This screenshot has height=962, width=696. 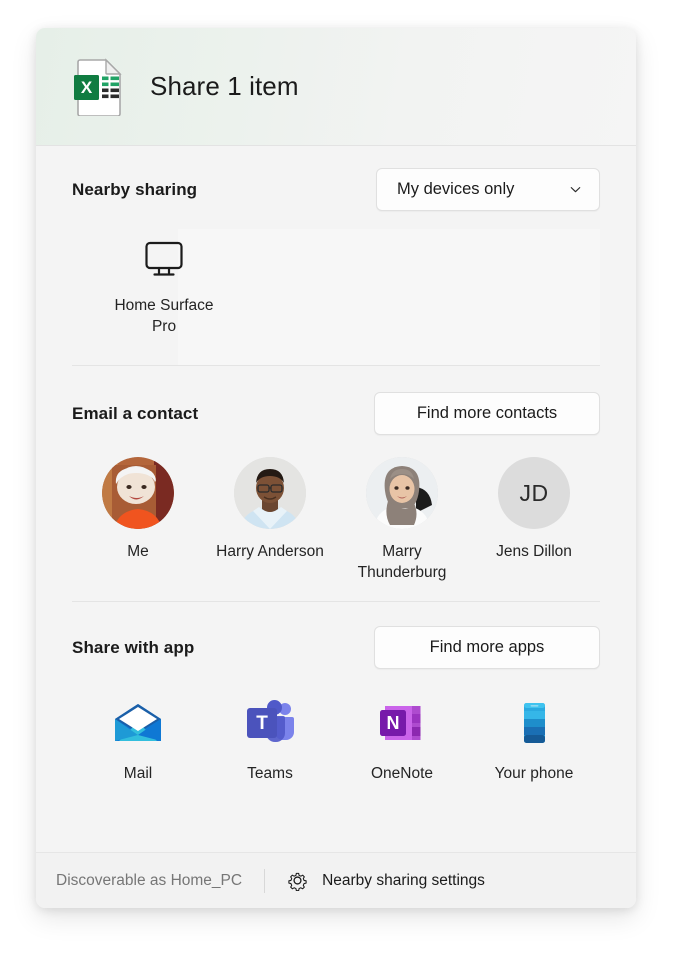 I want to click on app-tile-your-phone: Your phone, so click(x=534, y=739).